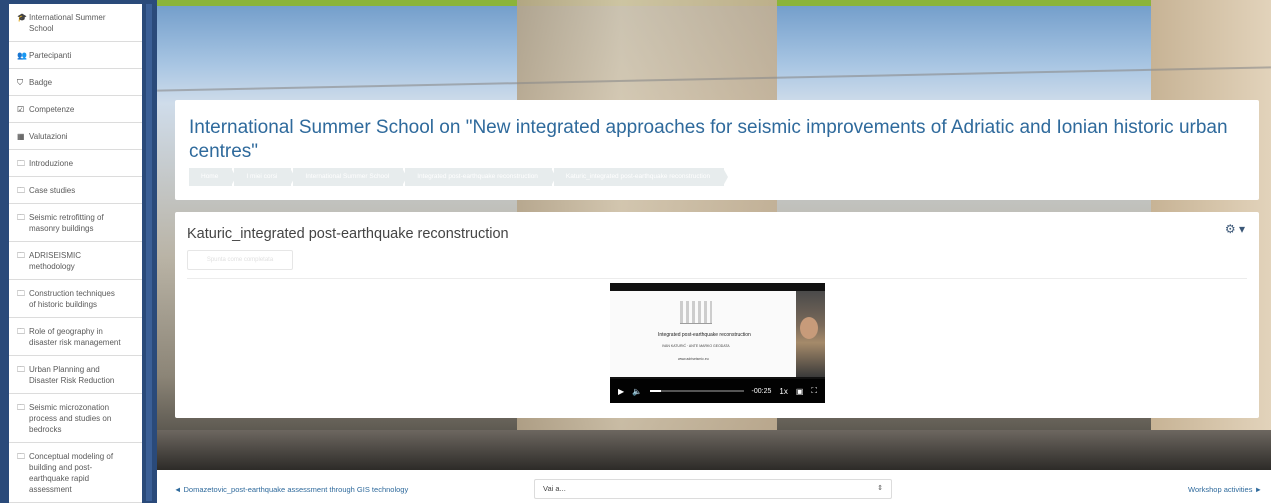 The height and width of the screenshot is (503, 1271). Describe the element at coordinates (637, 391) in the screenshot. I see `volume-icon: 🔈` at that location.